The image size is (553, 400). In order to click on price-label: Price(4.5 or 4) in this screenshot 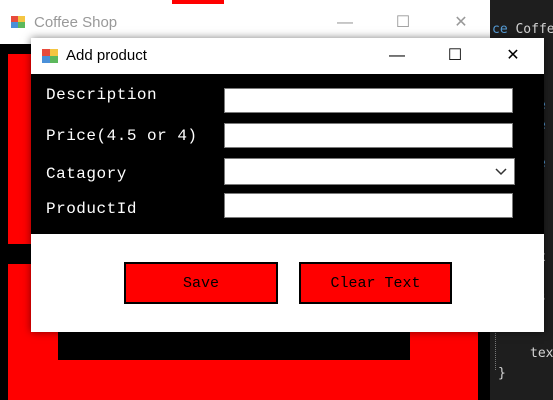, I will do `click(122, 136)`.